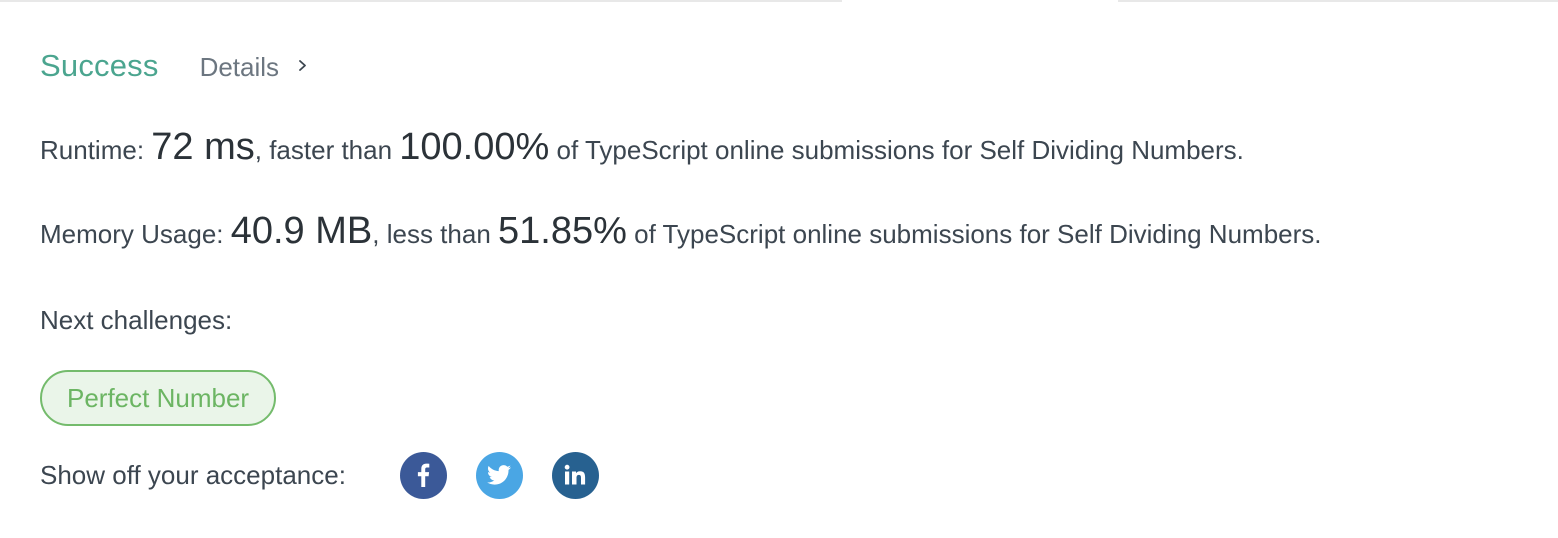  What do you see at coordinates (302, 65) in the screenshot?
I see `chevron-right-icon` at bounding box center [302, 65].